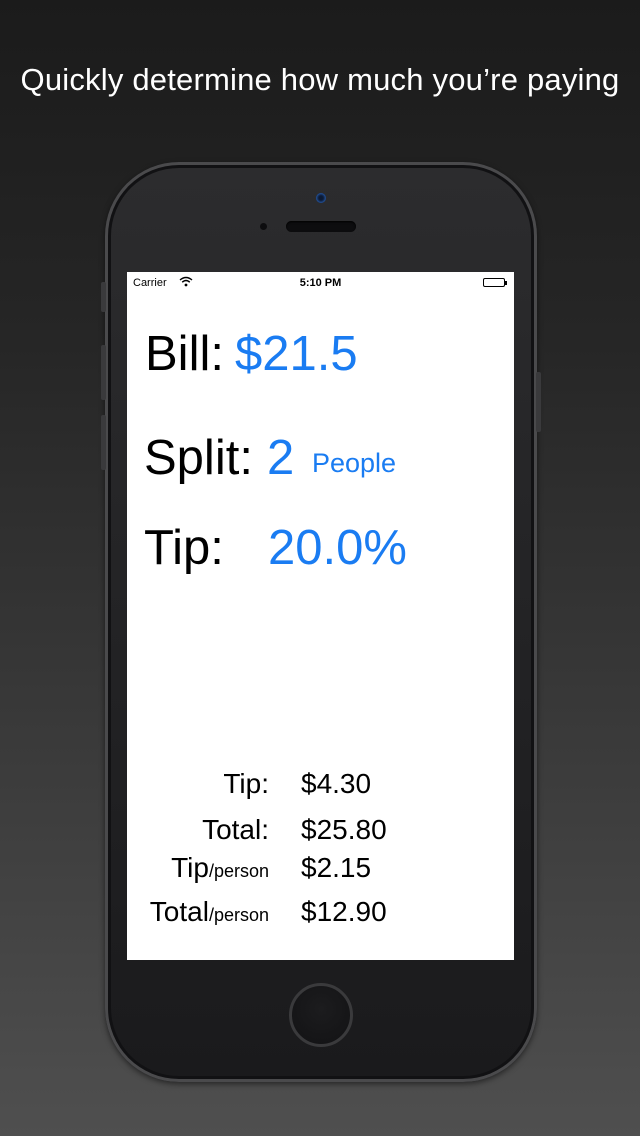  I want to click on summary-total-label: Total:, so click(235, 829).